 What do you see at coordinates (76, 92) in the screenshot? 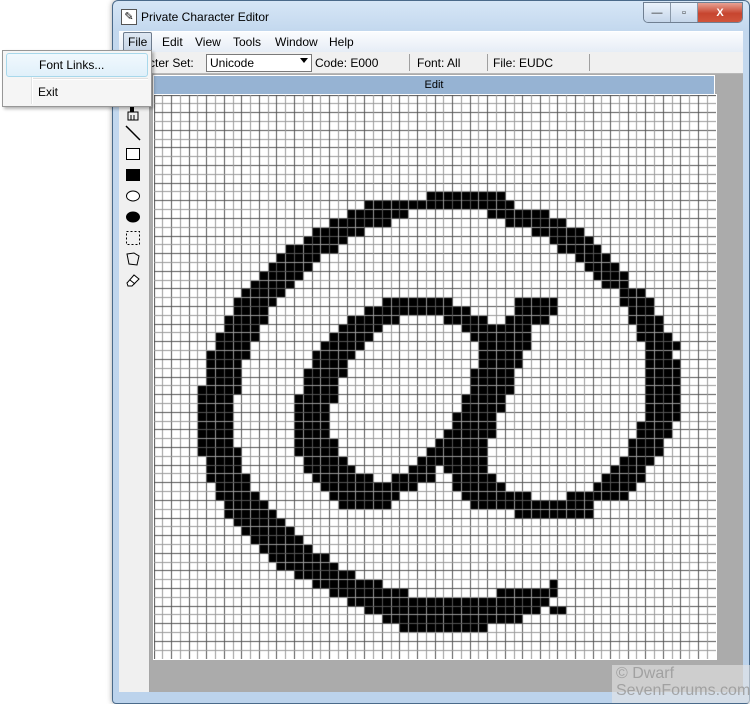
I see `menu-item-exit: Exit` at bounding box center [76, 92].